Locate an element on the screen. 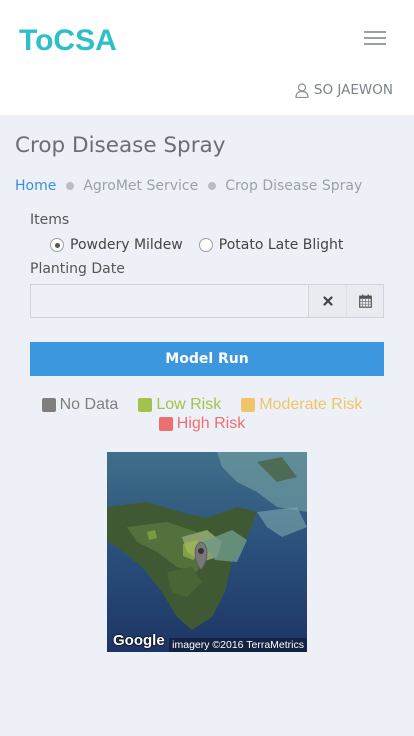 This screenshot has width=414, height=736. legend-label: Moderate Risk is located at coordinates (311, 404).